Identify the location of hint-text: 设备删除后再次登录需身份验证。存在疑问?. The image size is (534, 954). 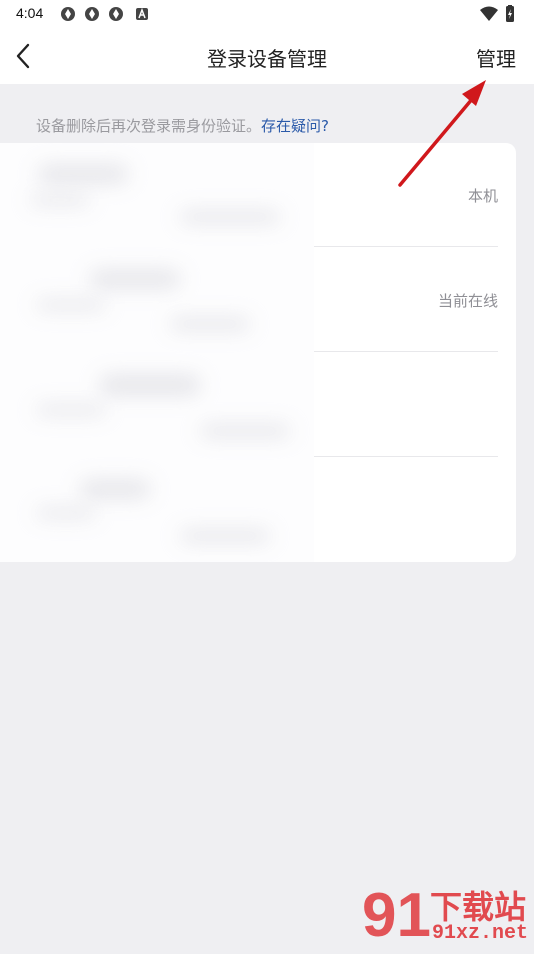
(182, 125).